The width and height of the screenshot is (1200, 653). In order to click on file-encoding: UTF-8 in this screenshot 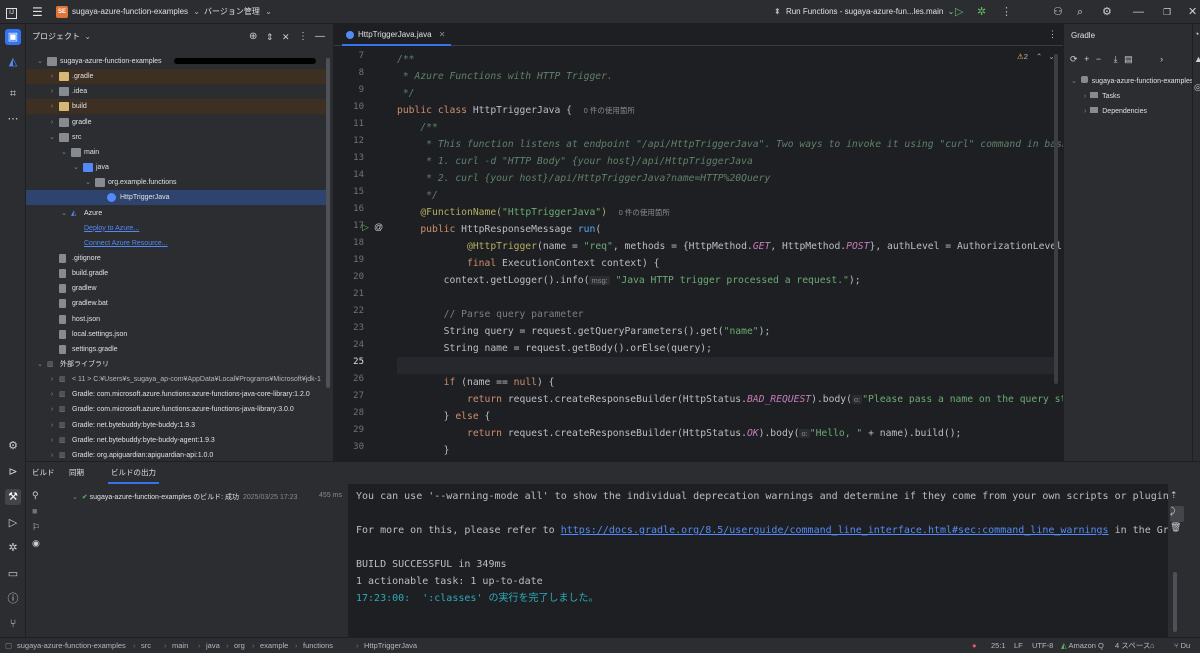, I will do `click(1042, 645)`.